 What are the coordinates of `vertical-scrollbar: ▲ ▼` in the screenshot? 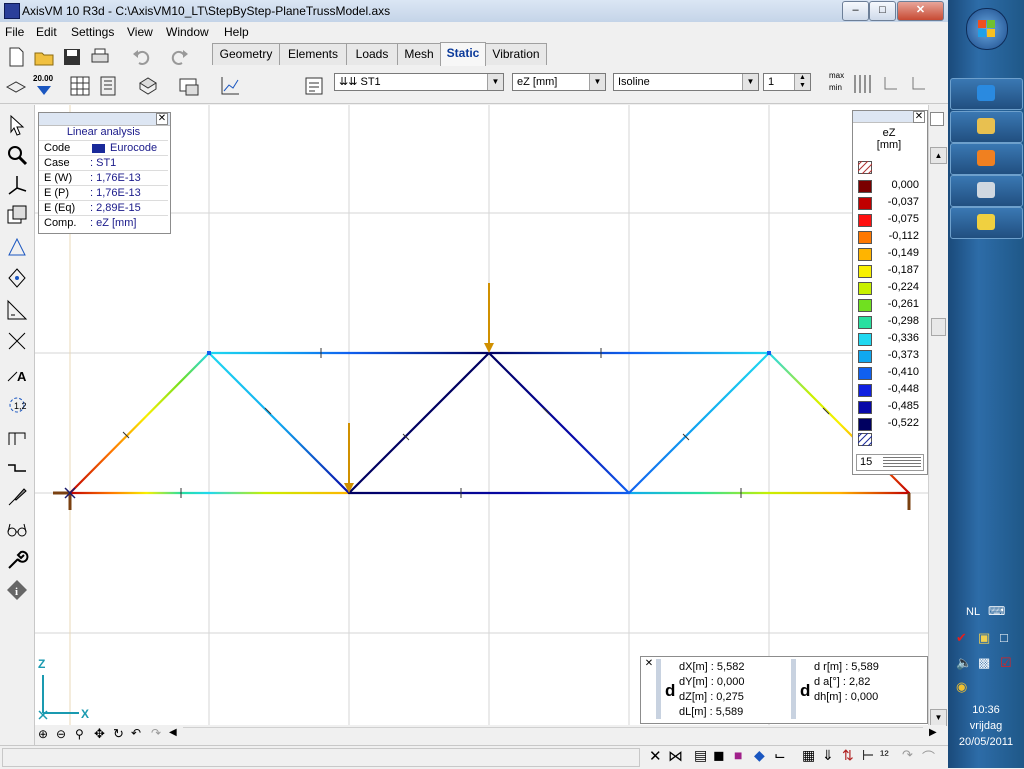 It's located at (937, 415).